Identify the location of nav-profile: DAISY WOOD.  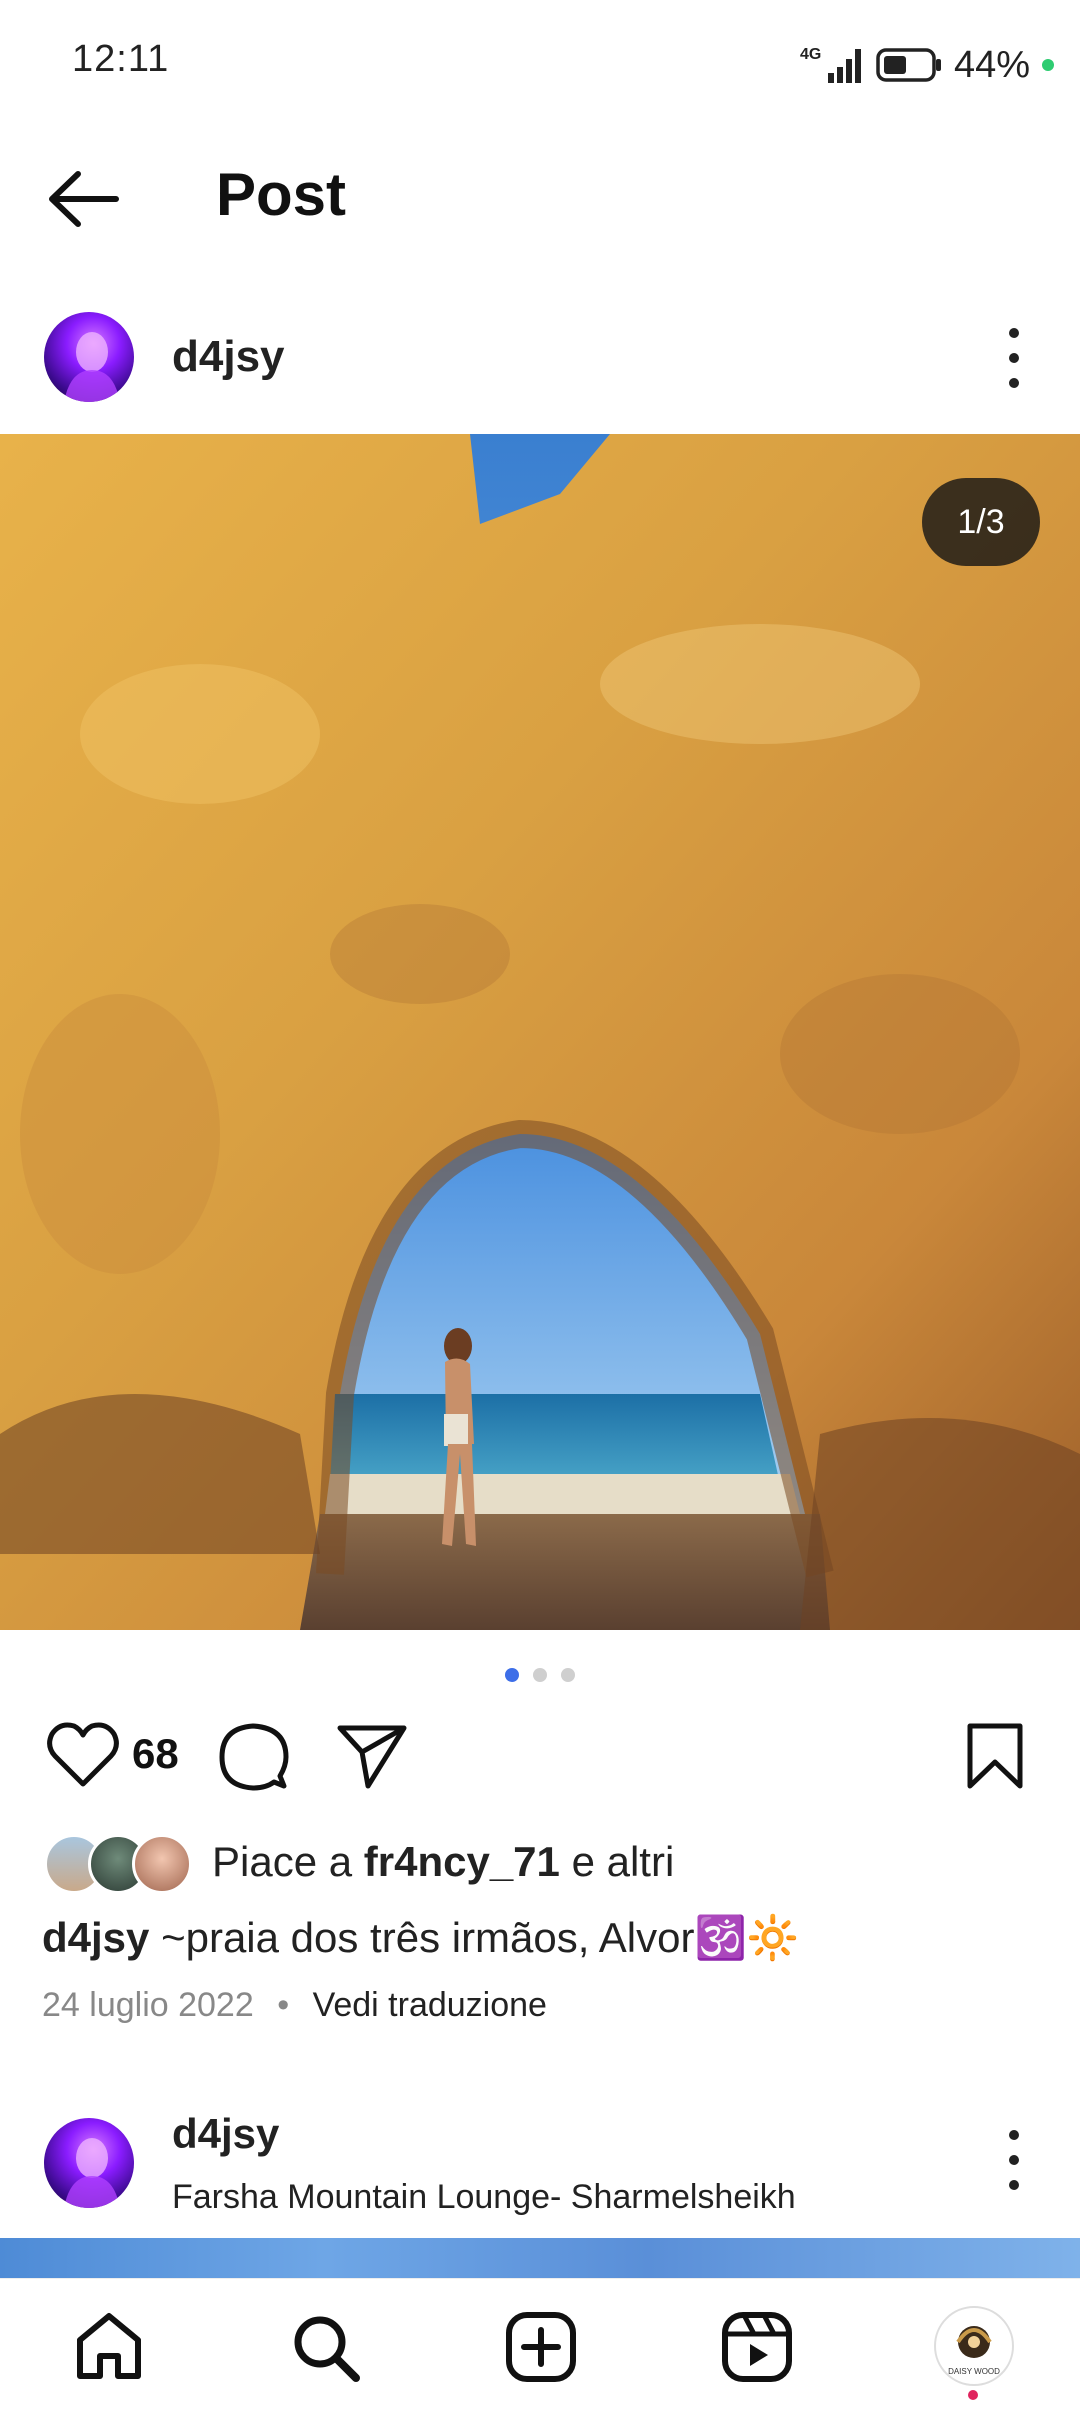
(974, 2346).